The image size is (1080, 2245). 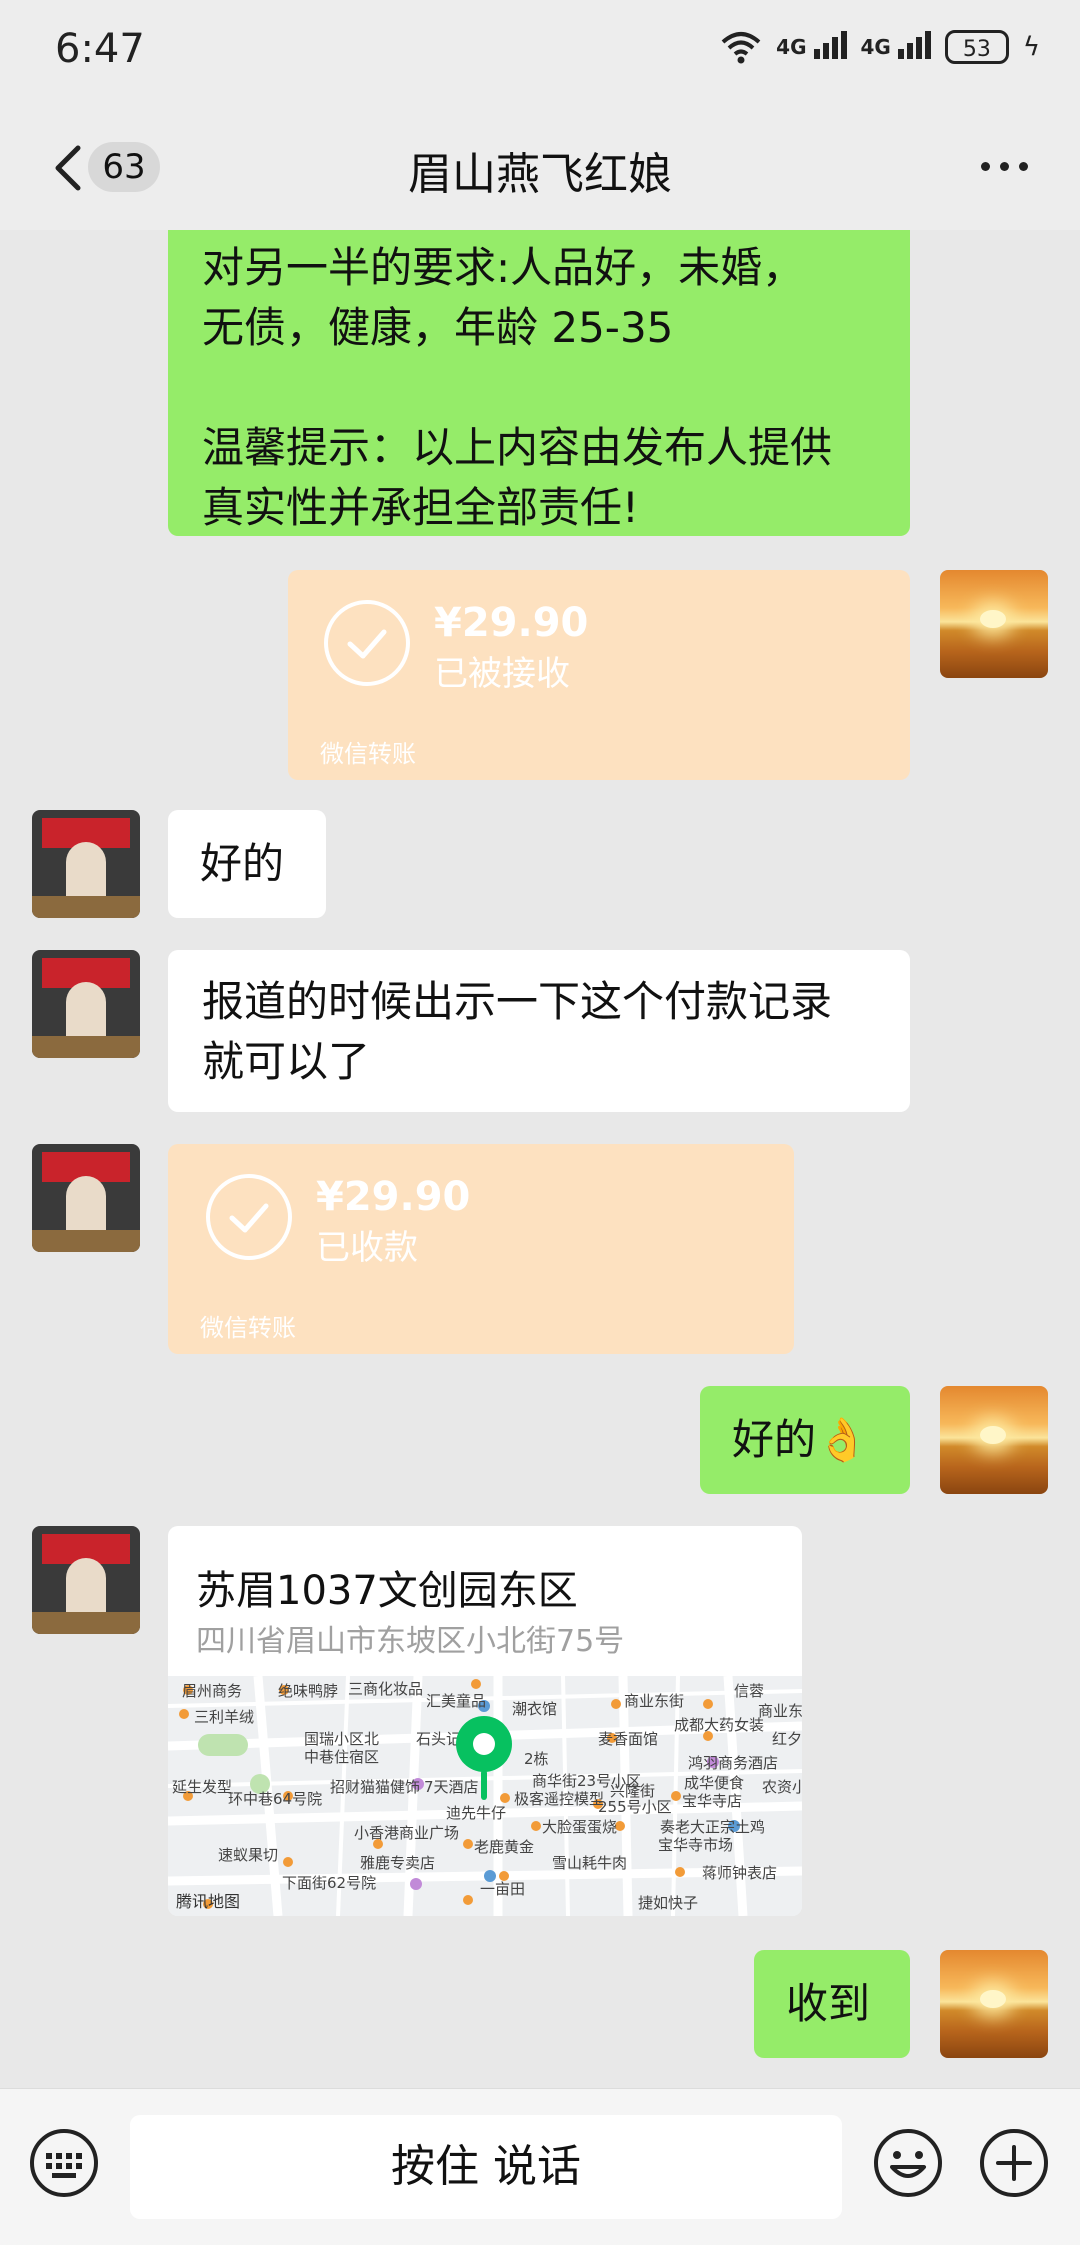 I want to click on map-label: 商业东街, so click(x=654, y=1701).